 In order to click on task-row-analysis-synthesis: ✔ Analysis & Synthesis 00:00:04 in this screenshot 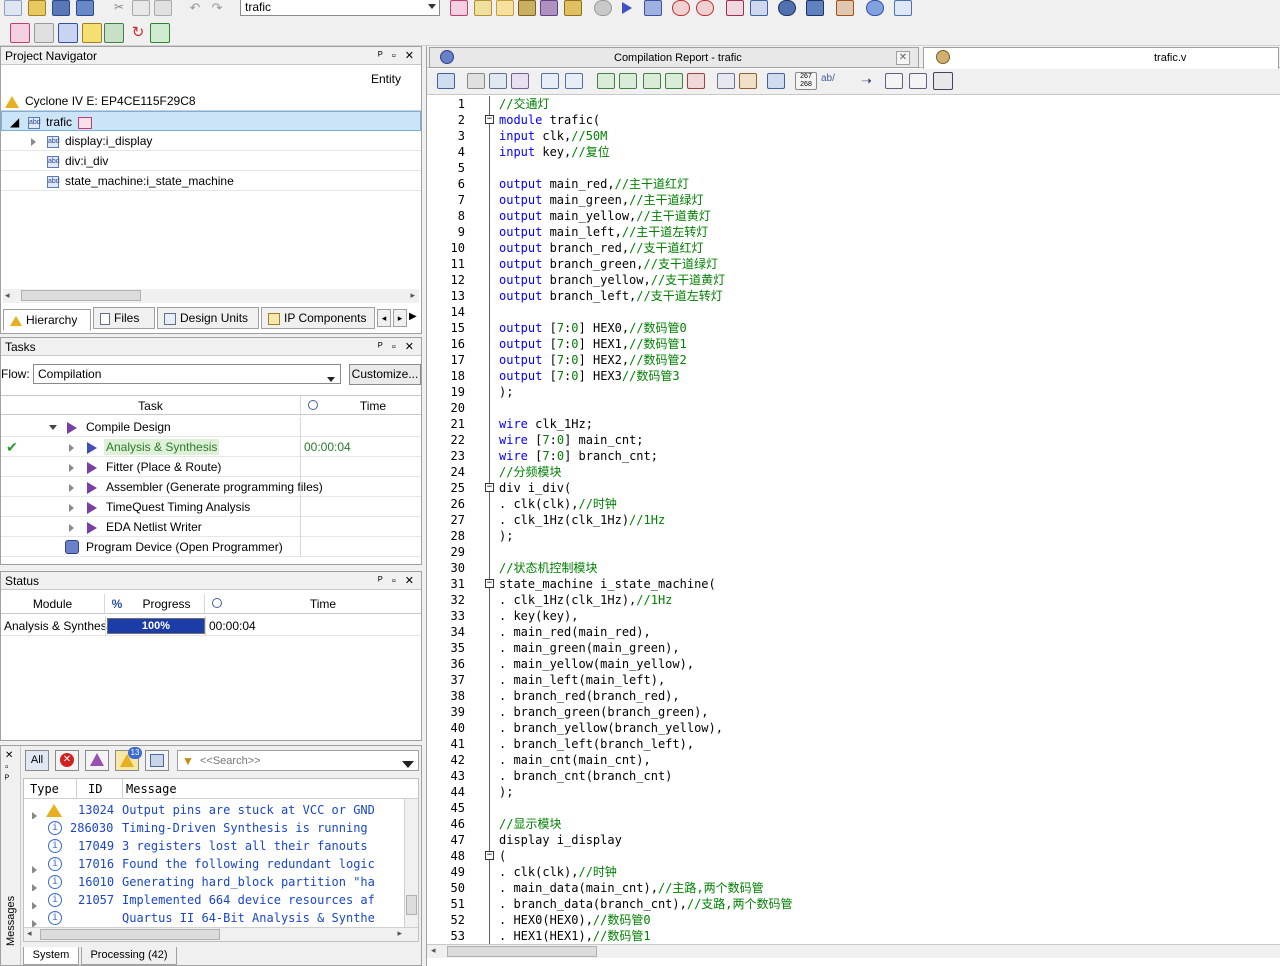, I will do `click(211, 447)`.